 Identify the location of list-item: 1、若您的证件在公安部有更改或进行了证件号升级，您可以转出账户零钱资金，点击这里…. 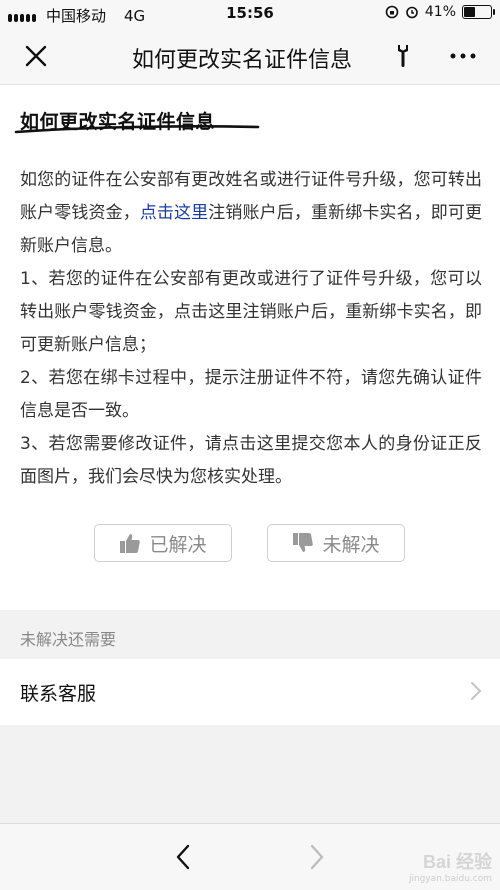
(251, 312).